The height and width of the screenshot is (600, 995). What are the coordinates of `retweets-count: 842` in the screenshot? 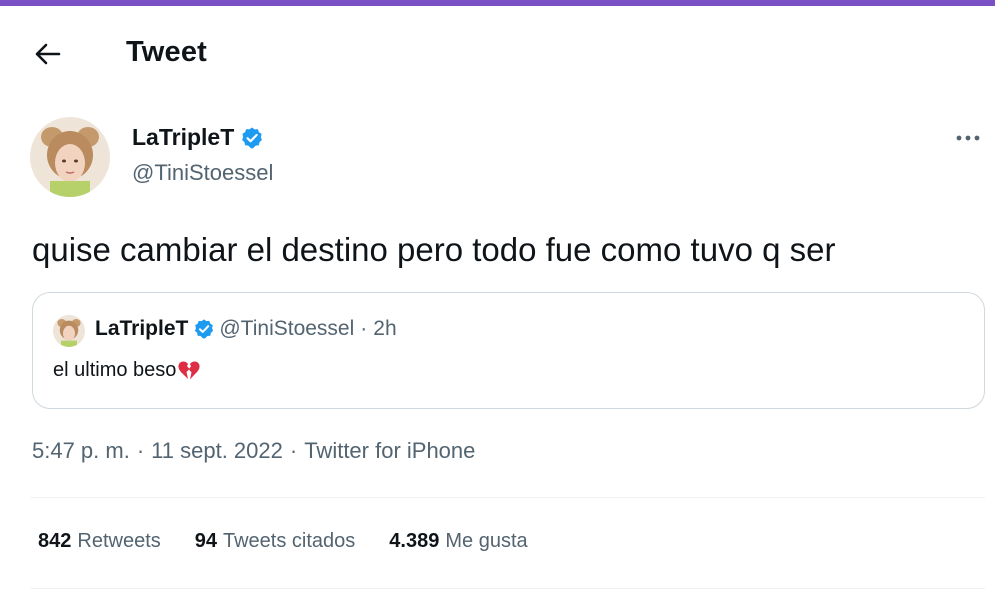 It's located at (55, 541).